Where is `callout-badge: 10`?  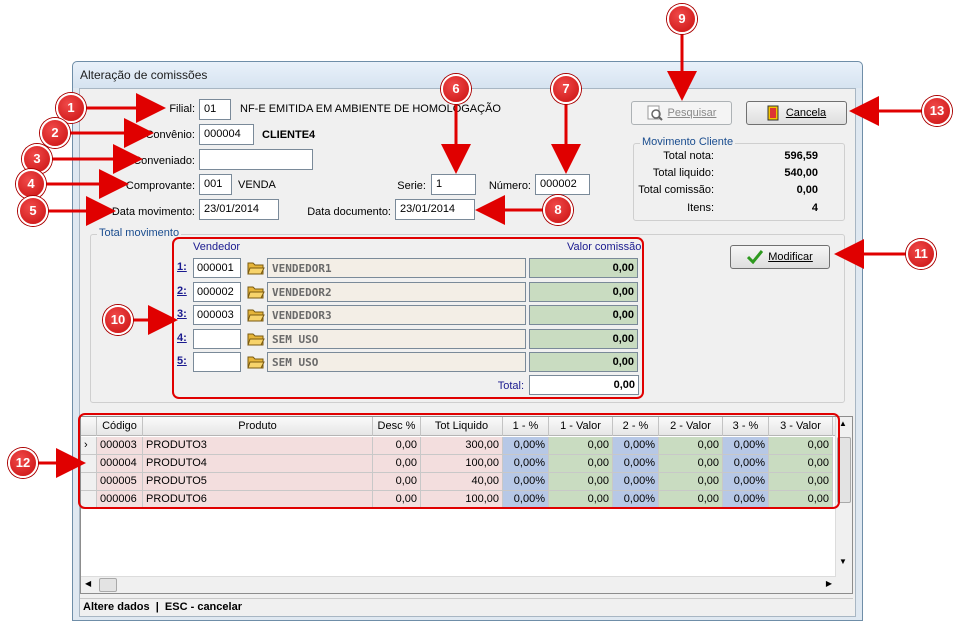 callout-badge: 10 is located at coordinates (118, 320).